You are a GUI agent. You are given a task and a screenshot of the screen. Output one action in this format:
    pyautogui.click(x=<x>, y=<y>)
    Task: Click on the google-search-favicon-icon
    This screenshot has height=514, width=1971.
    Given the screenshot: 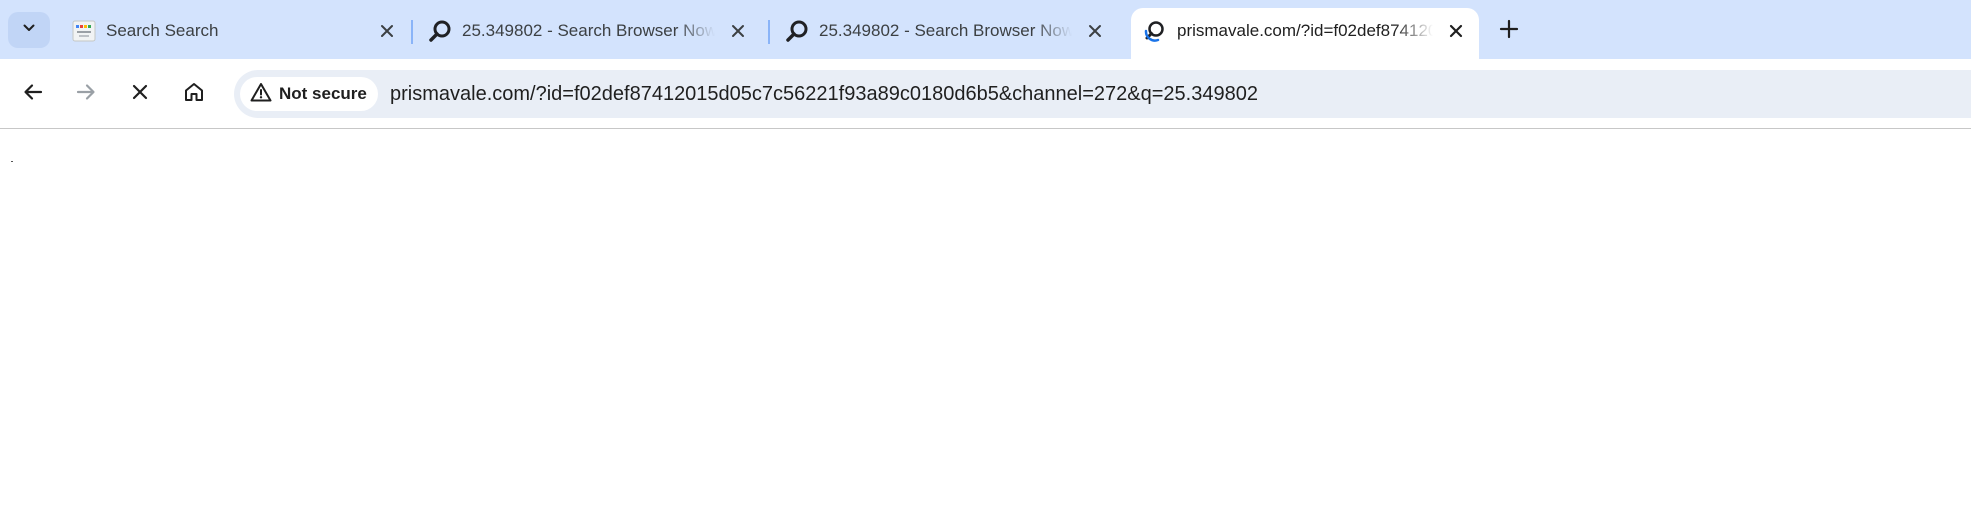 What is the action you would take?
    pyautogui.click(x=84, y=31)
    